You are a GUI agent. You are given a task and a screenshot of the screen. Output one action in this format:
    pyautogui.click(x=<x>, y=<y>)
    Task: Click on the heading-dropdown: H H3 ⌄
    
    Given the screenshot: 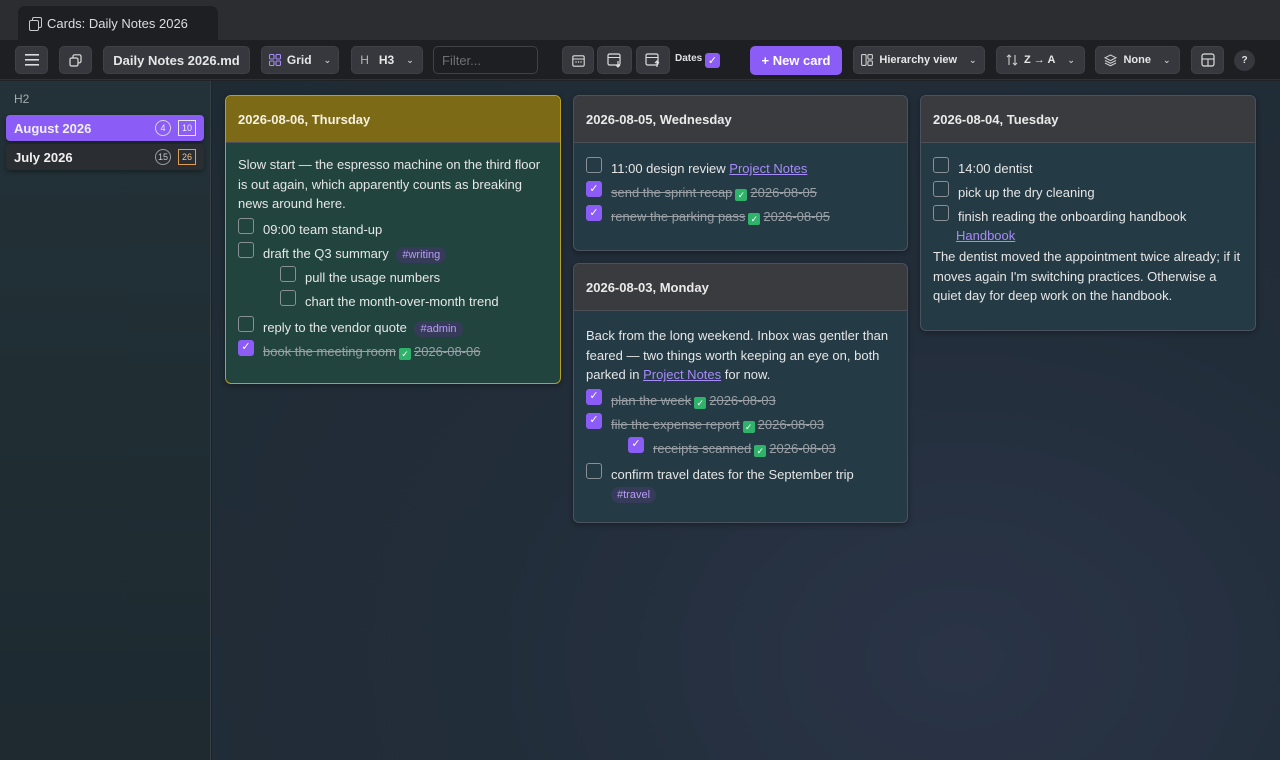 What is the action you would take?
    pyautogui.click(x=387, y=60)
    